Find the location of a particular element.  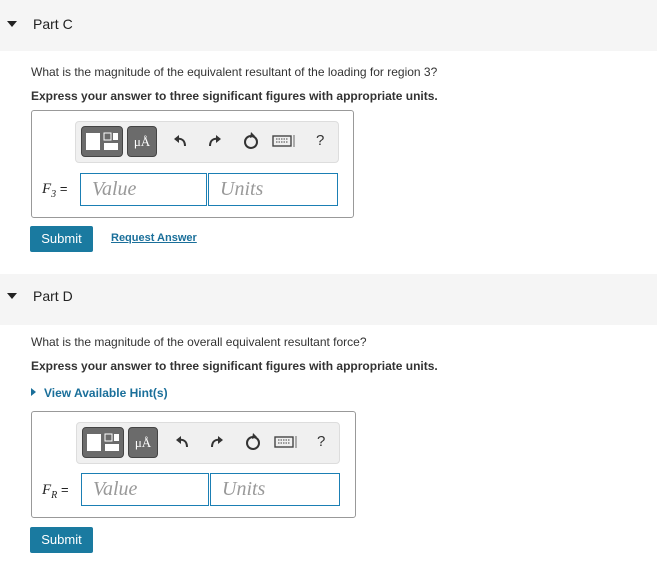

hint-label: View Available Hint(s) is located at coordinates (106, 393).